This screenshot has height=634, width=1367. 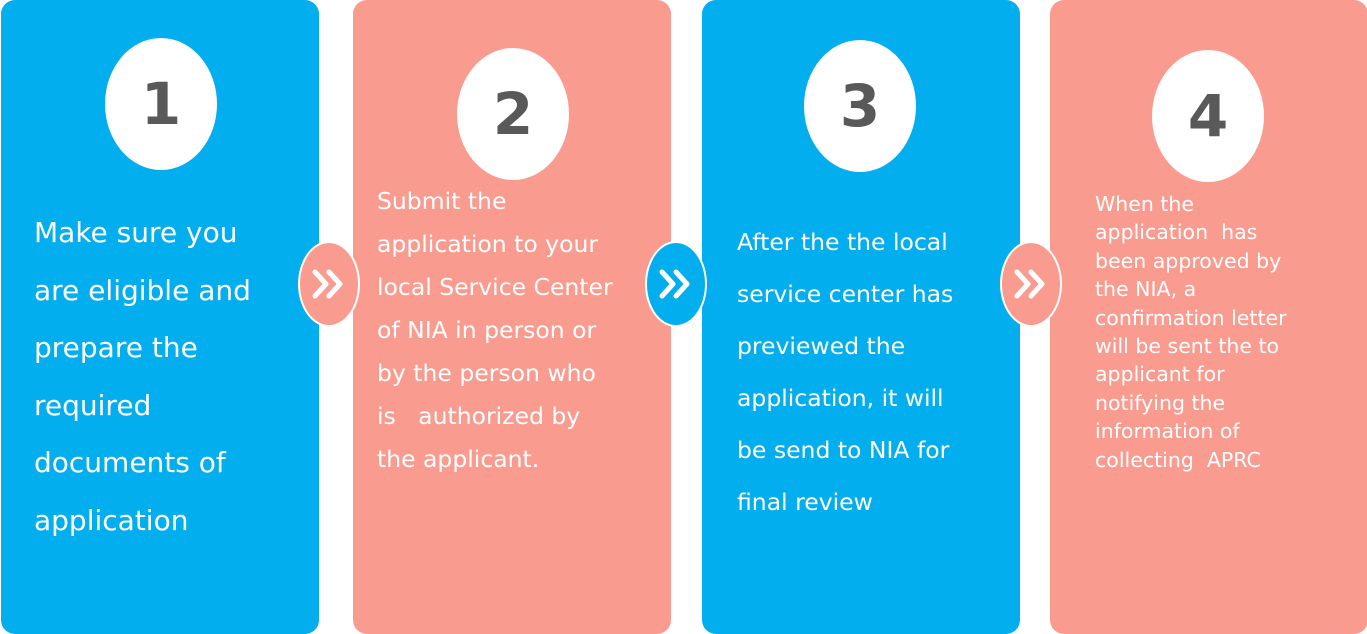 What do you see at coordinates (1145, 204) in the screenshot?
I see `text-line: When the` at bounding box center [1145, 204].